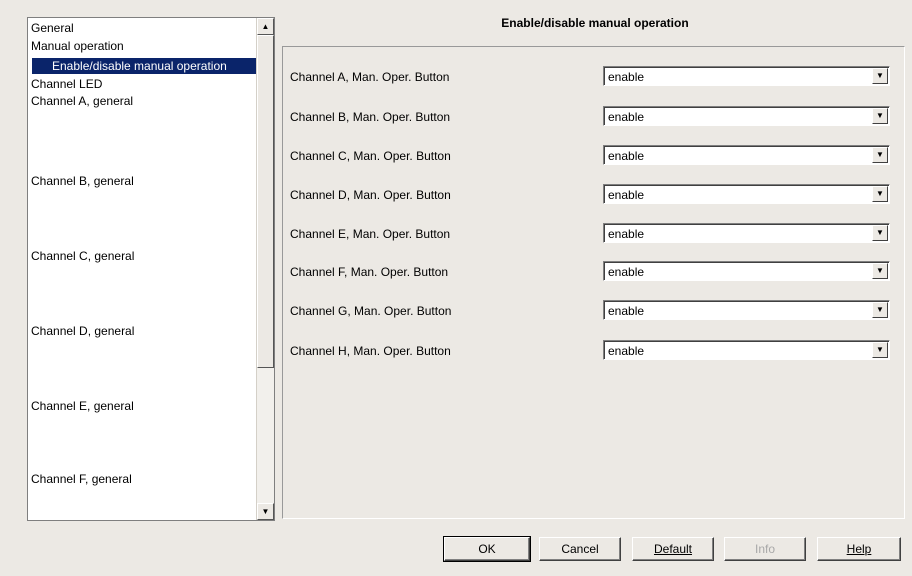 This screenshot has height=576, width=912. Describe the element at coordinates (746, 350) in the screenshot. I see `param-select-channel-h: enable ▼` at that location.